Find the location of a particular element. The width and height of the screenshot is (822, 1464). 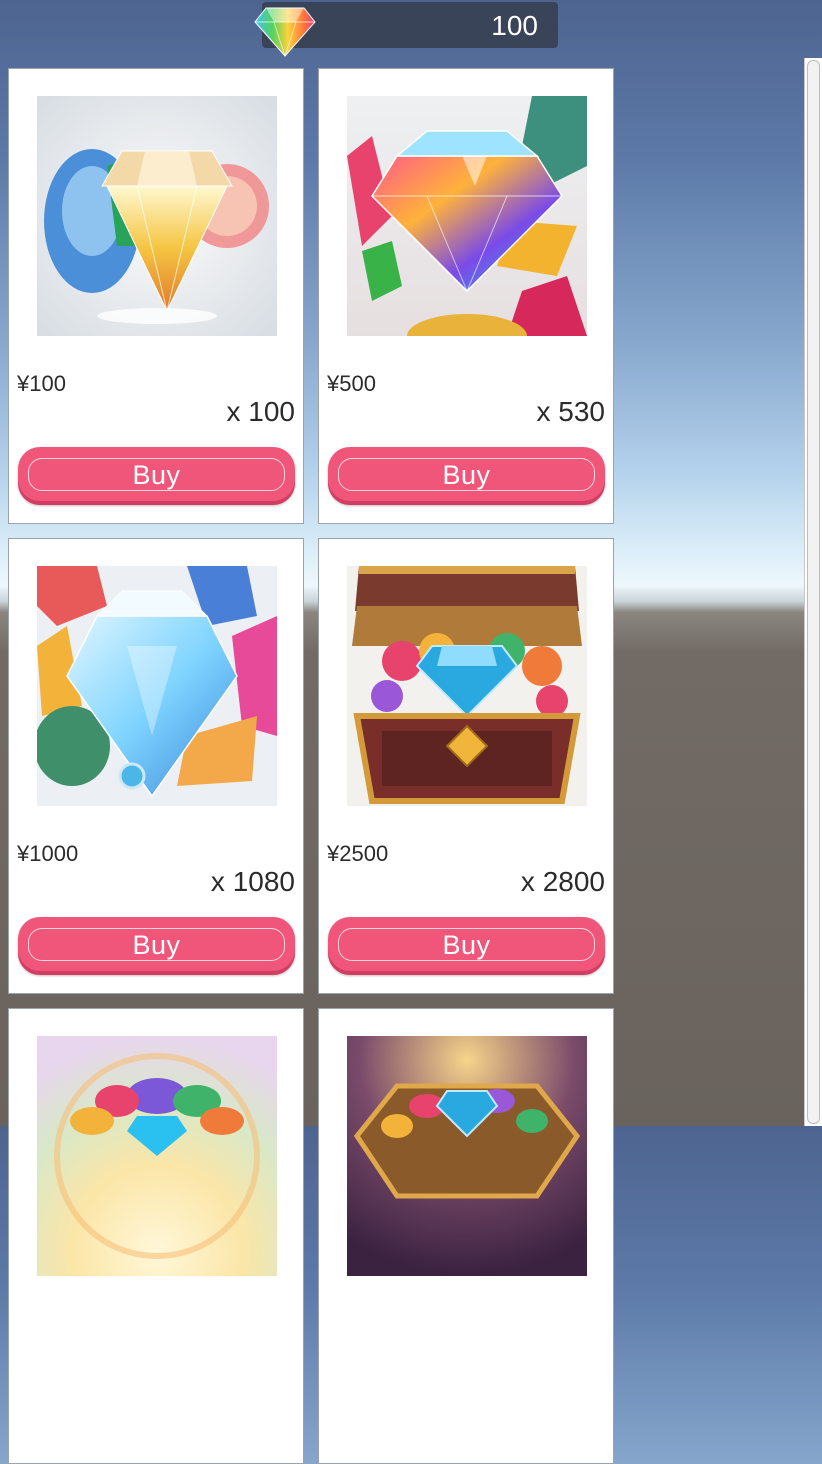

product-price: ¥100 is located at coordinates (41, 383).